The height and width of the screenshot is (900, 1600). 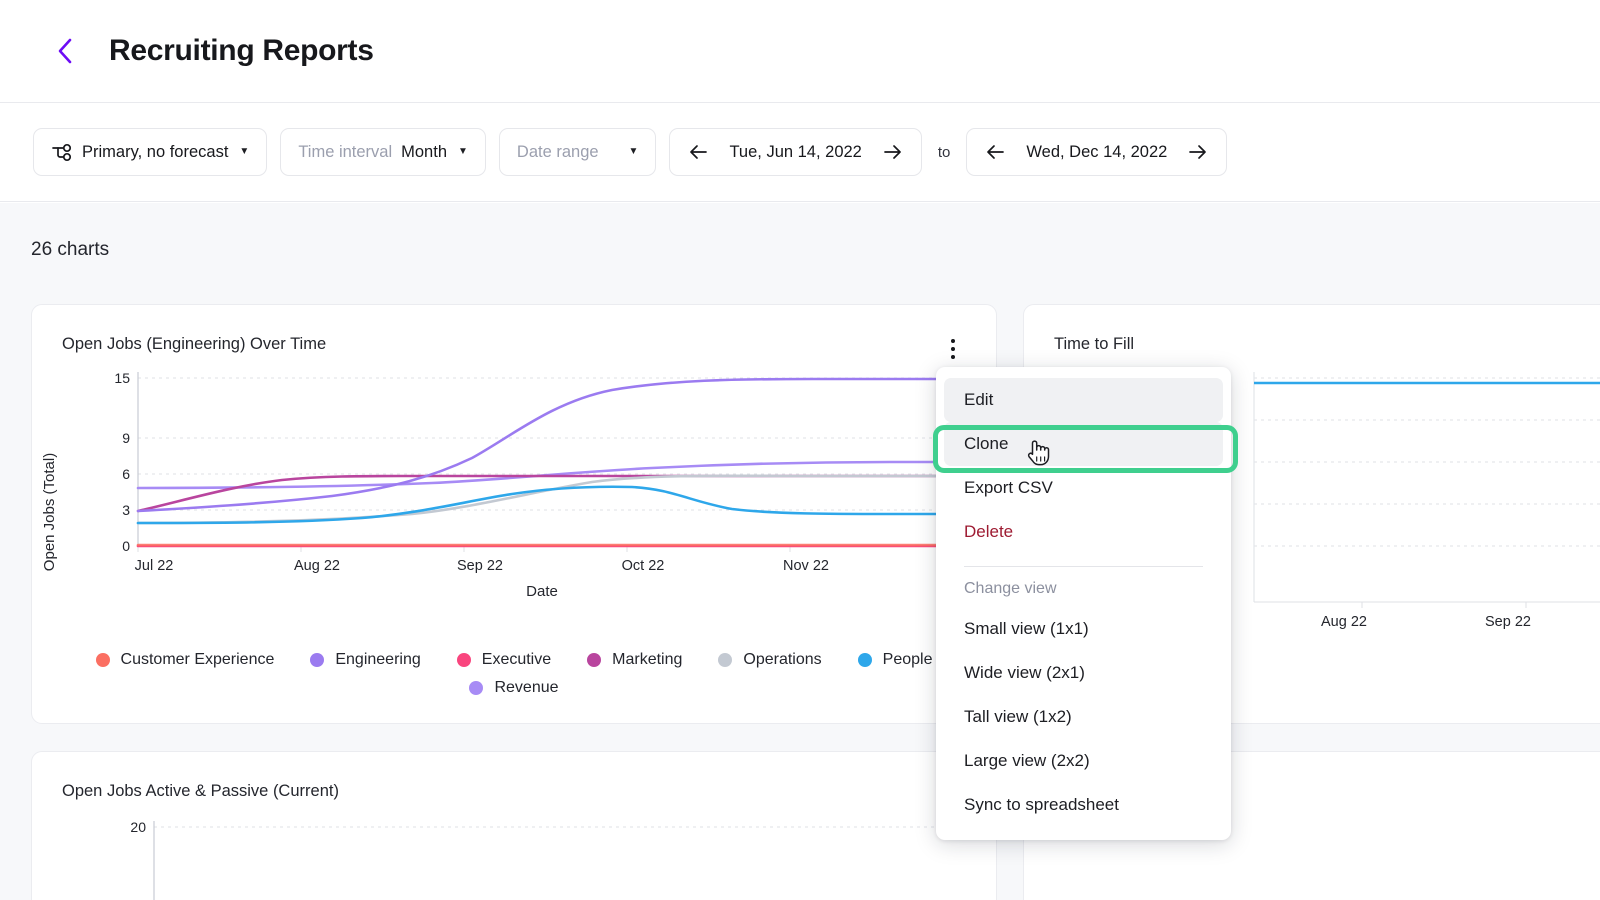 I want to click on svg-text: 9, so click(x=126, y=438).